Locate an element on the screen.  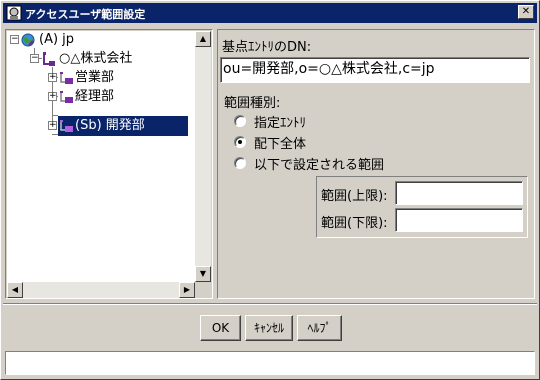
base-entry-label: 基点ｴﾝﾄﾘのDN: is located at coordinates (267, 47).